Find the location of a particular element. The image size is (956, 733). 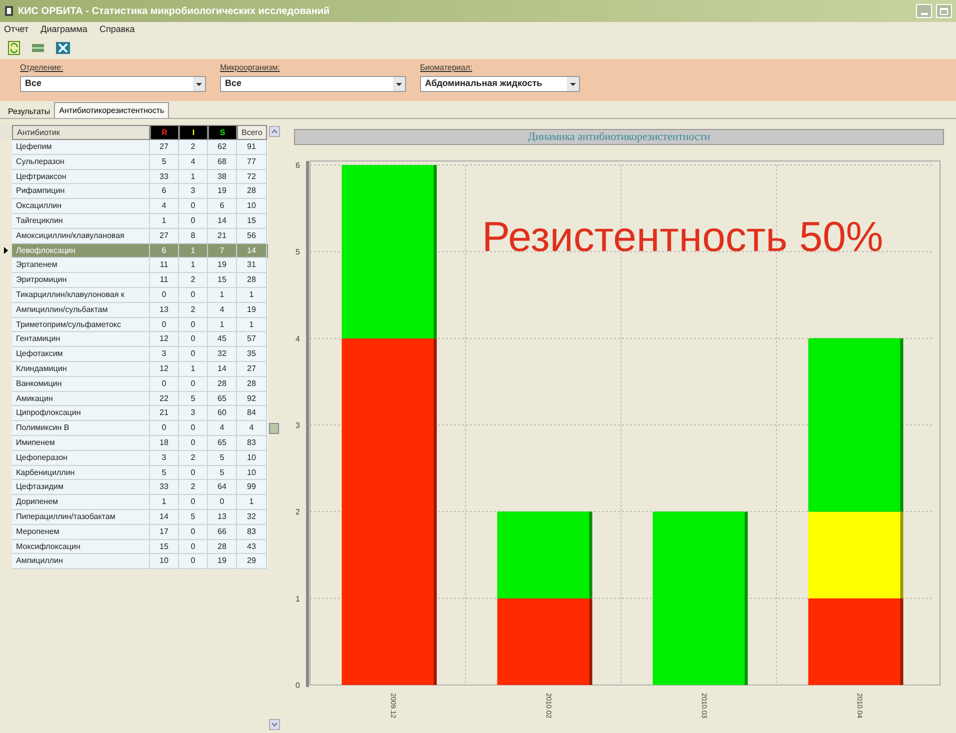

table-row: Гентамицин 12 0 45 57 is located at coordinates (134, 340).